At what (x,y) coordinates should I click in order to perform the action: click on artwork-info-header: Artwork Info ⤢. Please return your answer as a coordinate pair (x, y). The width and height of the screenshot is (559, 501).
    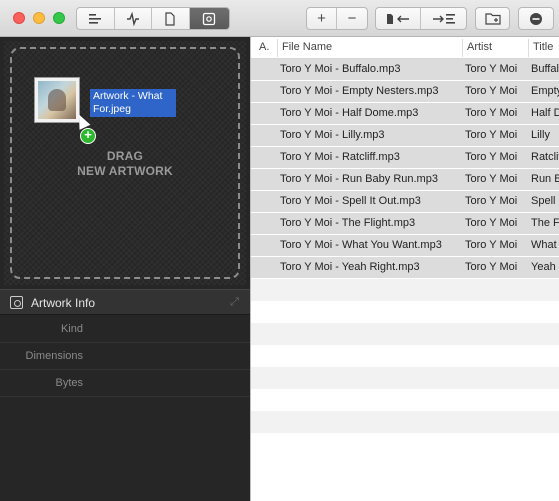
    Looking at the image, I should click on (125, 302).